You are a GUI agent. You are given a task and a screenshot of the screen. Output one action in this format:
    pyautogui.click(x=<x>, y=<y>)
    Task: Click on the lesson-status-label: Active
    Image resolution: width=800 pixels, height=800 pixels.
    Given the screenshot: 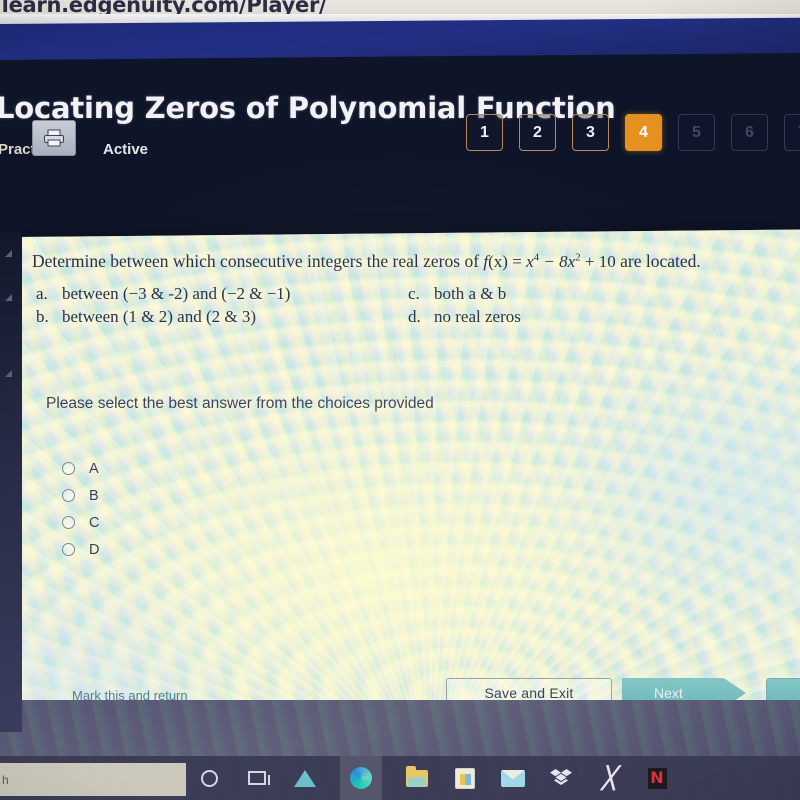 What is the action you would take?
    pyautogui.click(x=126, y=149)
    